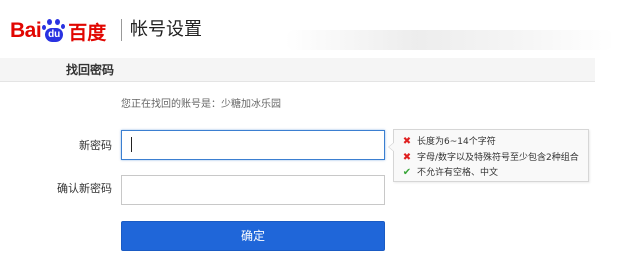 Image resolution: width=636 pixels, height=280 pixels. I want to click on check-icon: ✔, so click(407, 172).